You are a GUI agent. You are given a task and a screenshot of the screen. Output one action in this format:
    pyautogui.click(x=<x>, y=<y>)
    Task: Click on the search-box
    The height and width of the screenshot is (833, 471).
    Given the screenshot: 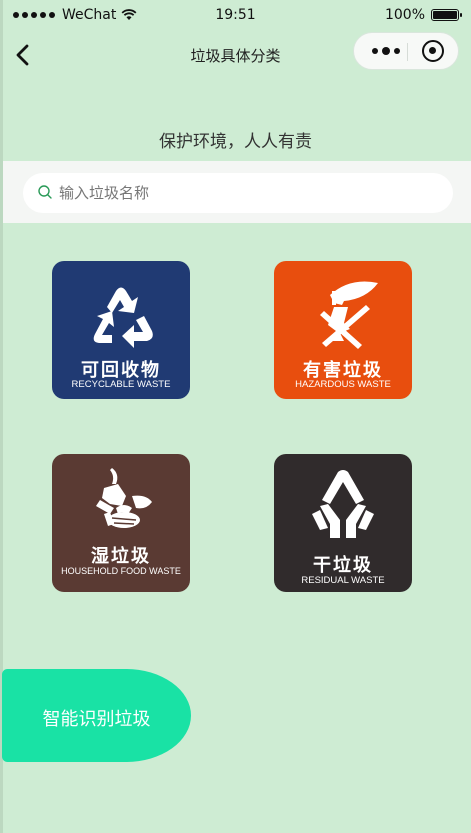 What is the action you would take?
    pyautogui.click(x=238, y=193)
    